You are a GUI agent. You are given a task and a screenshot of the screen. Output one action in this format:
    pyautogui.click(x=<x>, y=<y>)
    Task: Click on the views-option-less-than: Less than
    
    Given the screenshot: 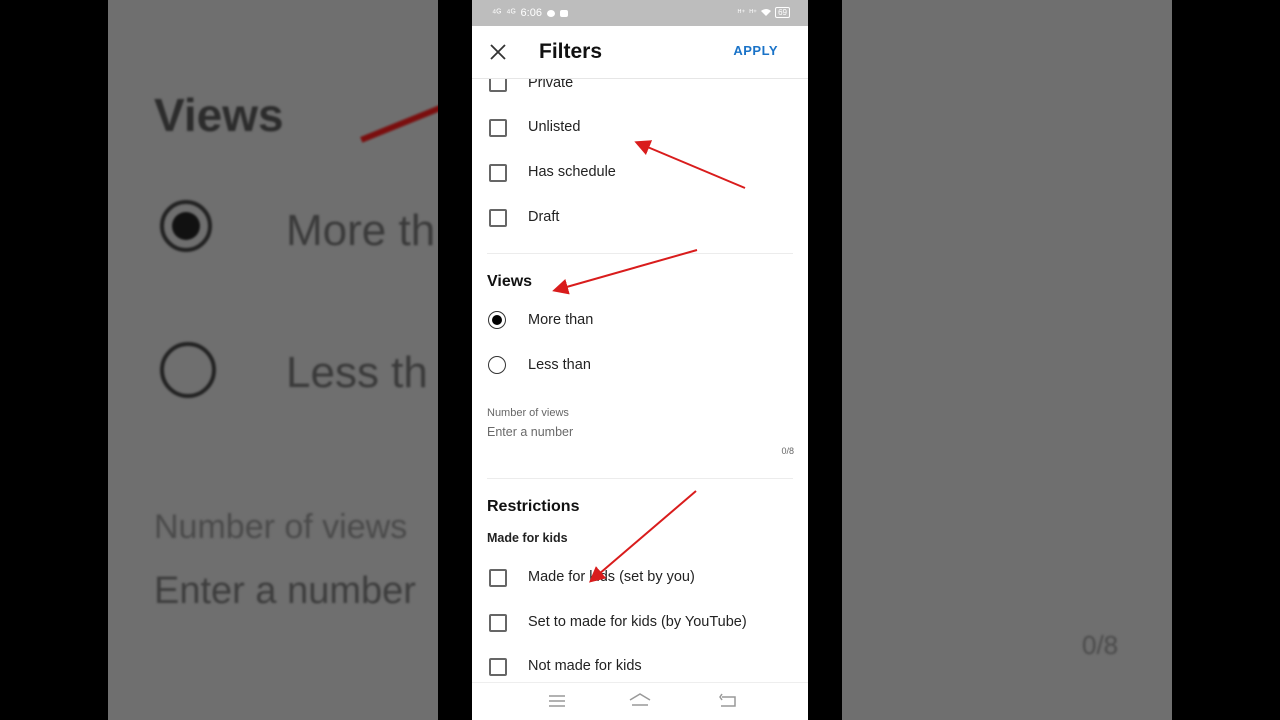 What is the action you would take?
    pyautogui.click(x=640, y=365)
    